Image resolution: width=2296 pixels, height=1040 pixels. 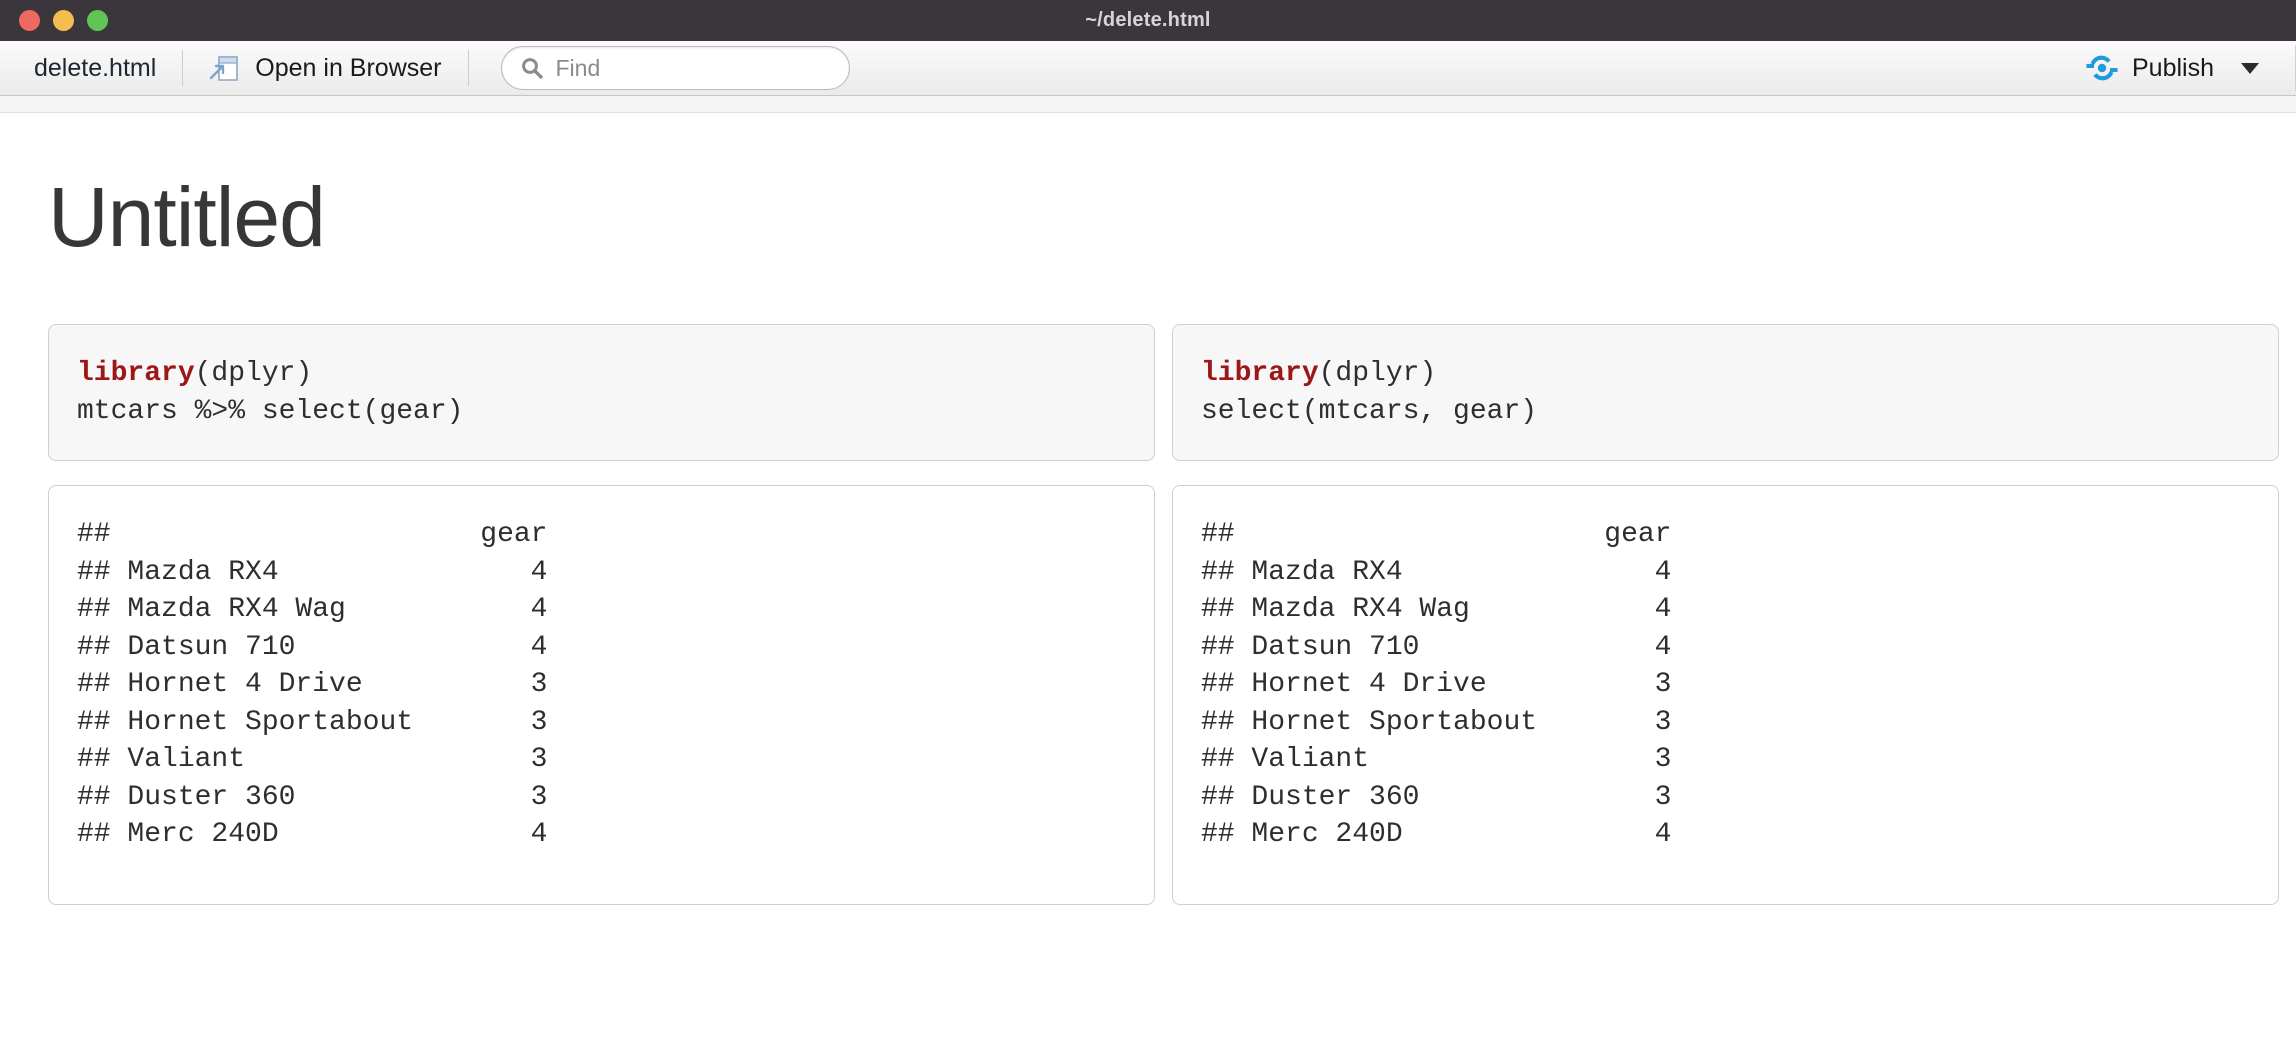 I want to click on window-title: ~/delete.html, so click(x=1148, y=20).